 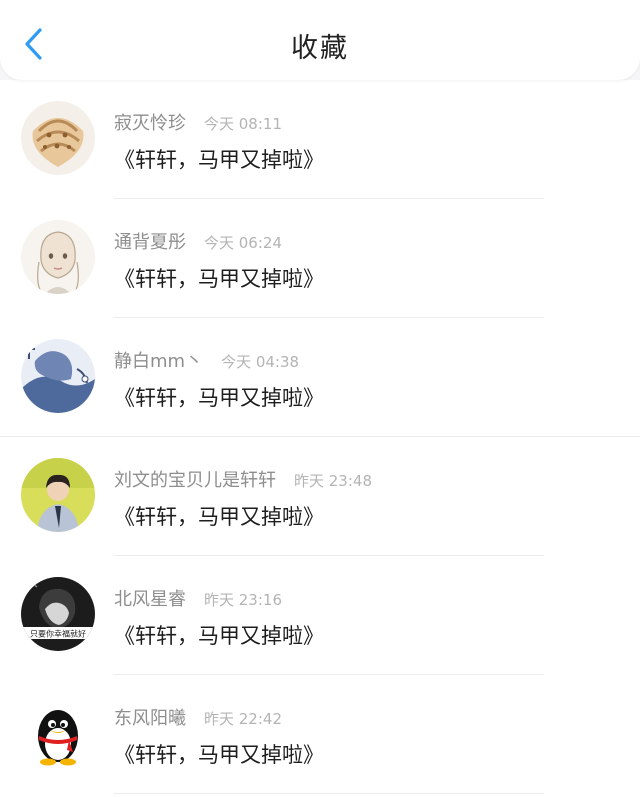 What do you see at coordinates (58, 634) in the screenshot?
I see `avatar-caption: 只要你幸福就好` at bounding box center [58, 634].